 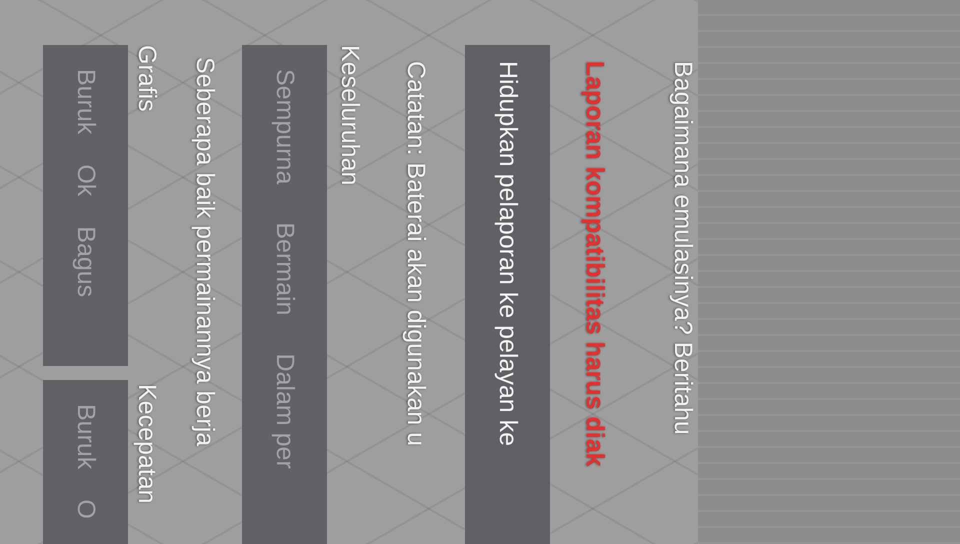 What do you see at coordinates (284, 269) in the screenshot?
I see `option-button: Bermain` at bounding box center [284, 269].